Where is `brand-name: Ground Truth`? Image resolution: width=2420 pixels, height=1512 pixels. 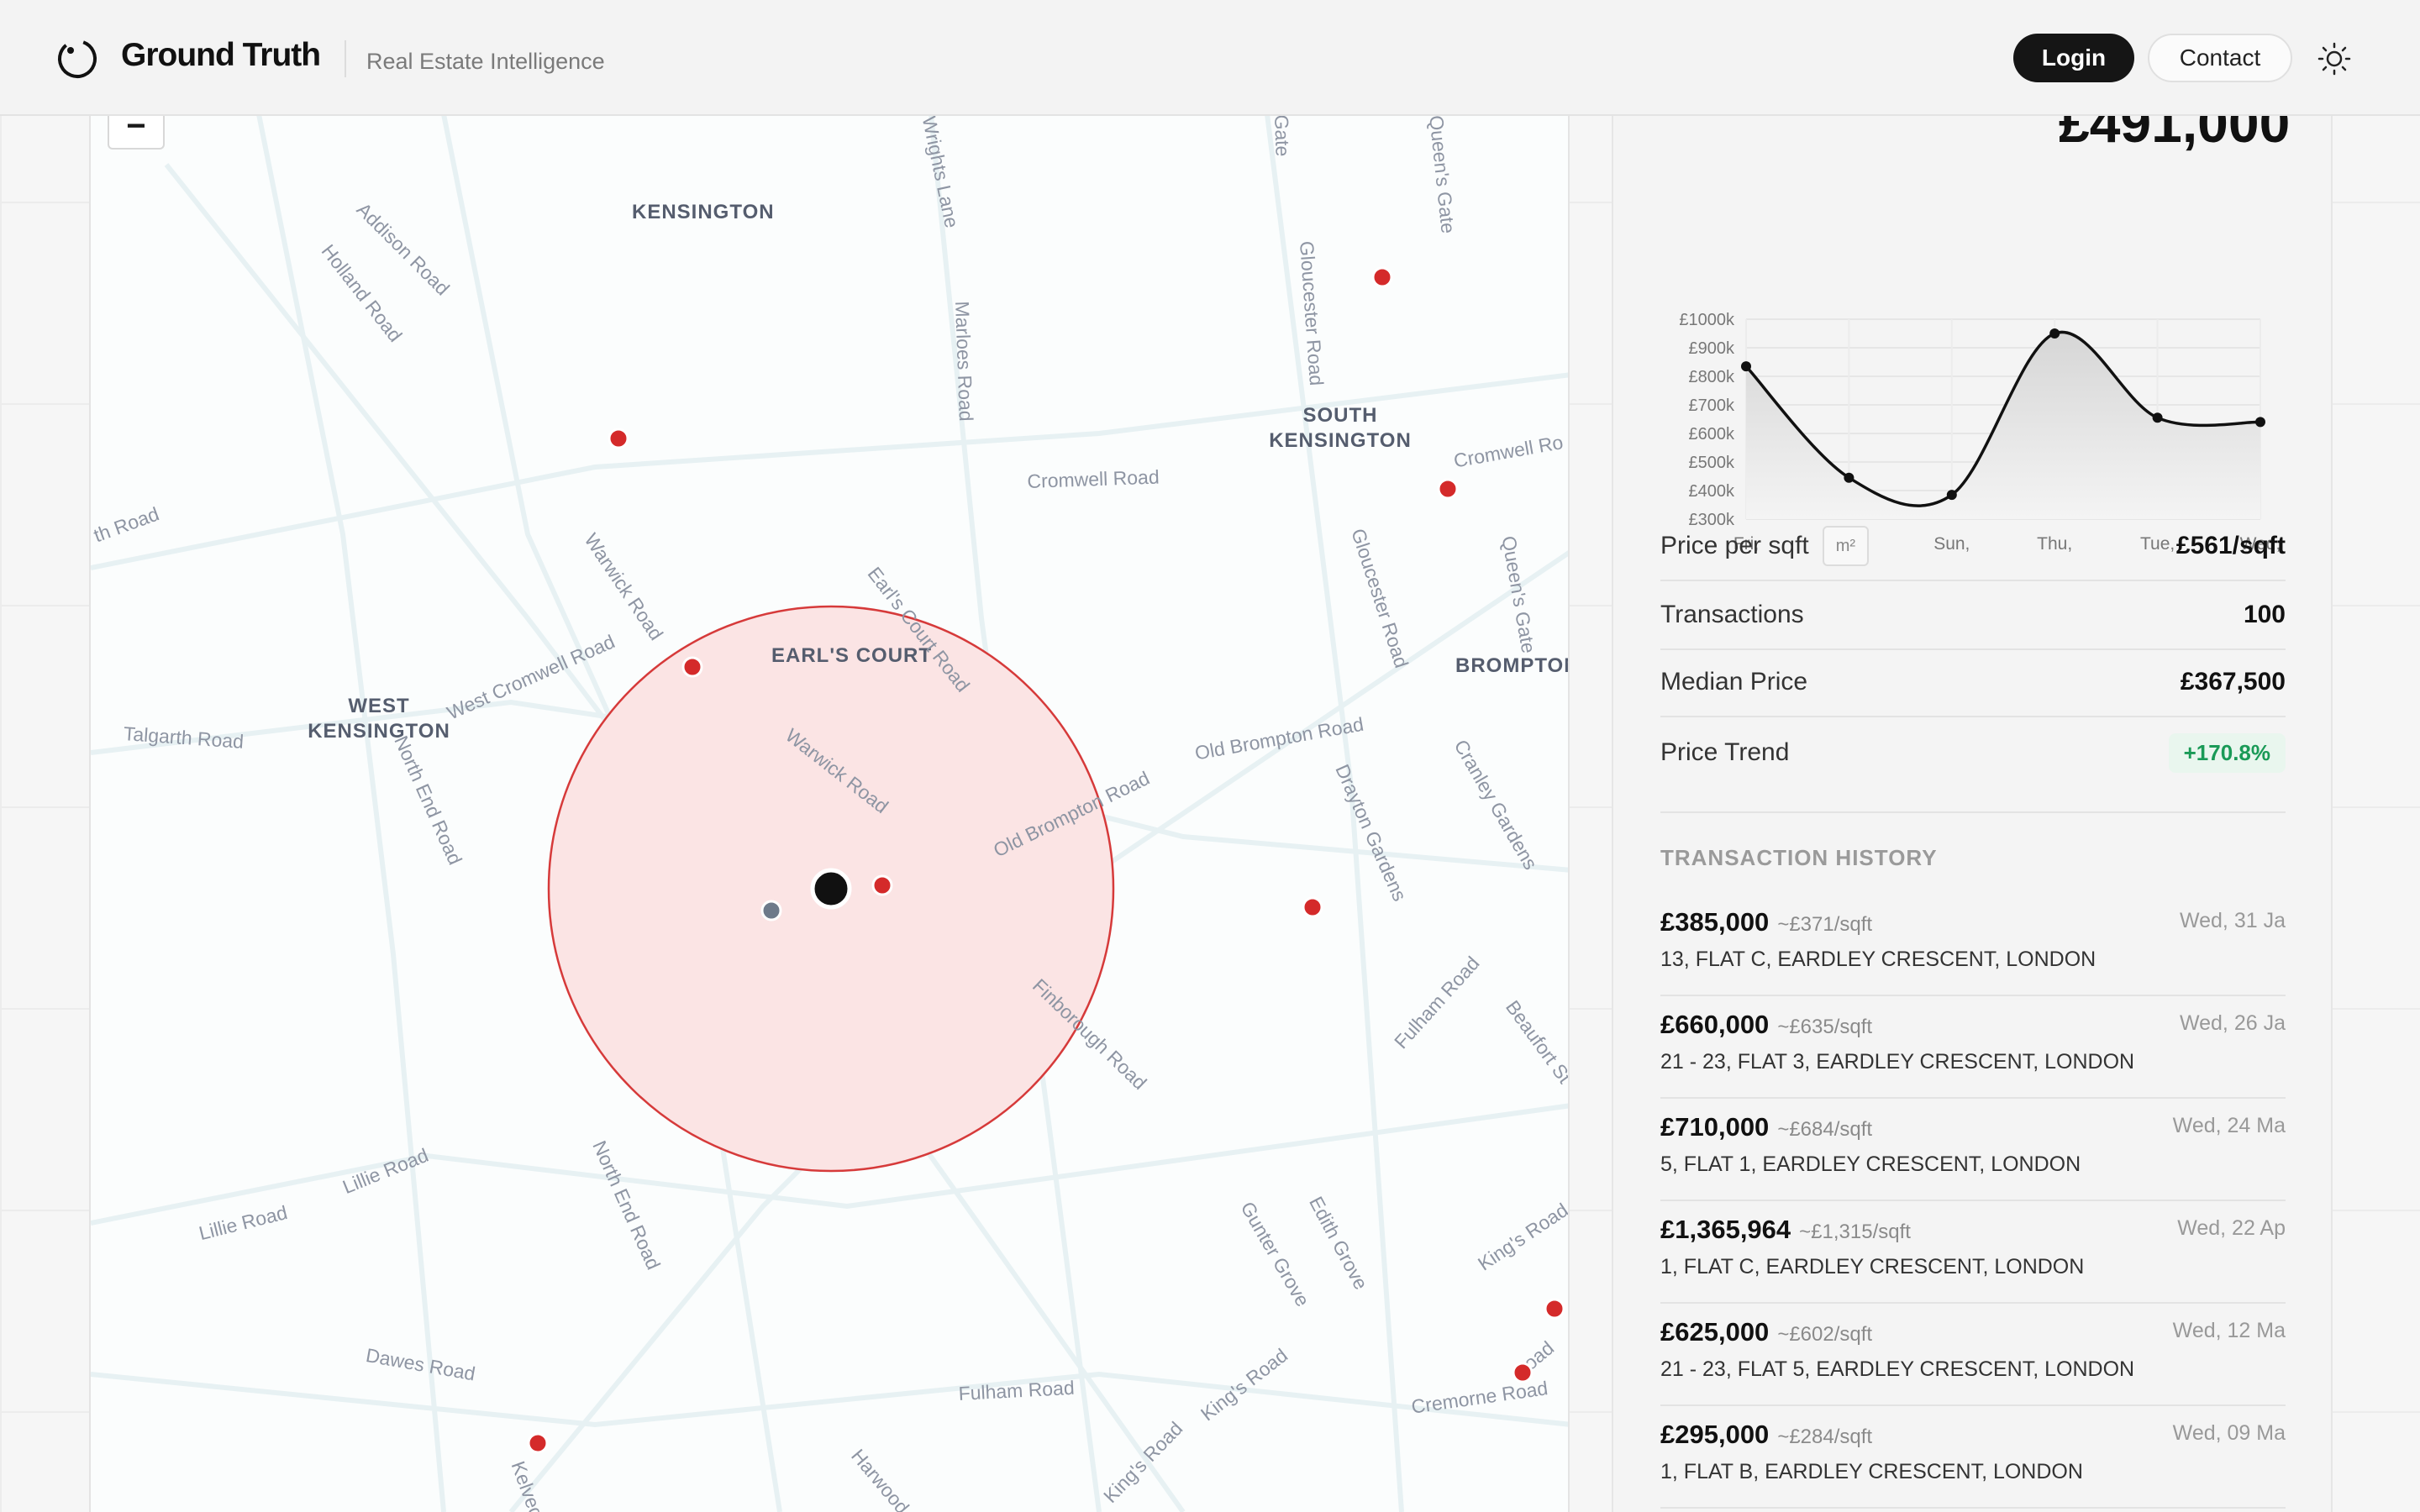
brand-name: Ground Truth is located at coordinates (221, 55).